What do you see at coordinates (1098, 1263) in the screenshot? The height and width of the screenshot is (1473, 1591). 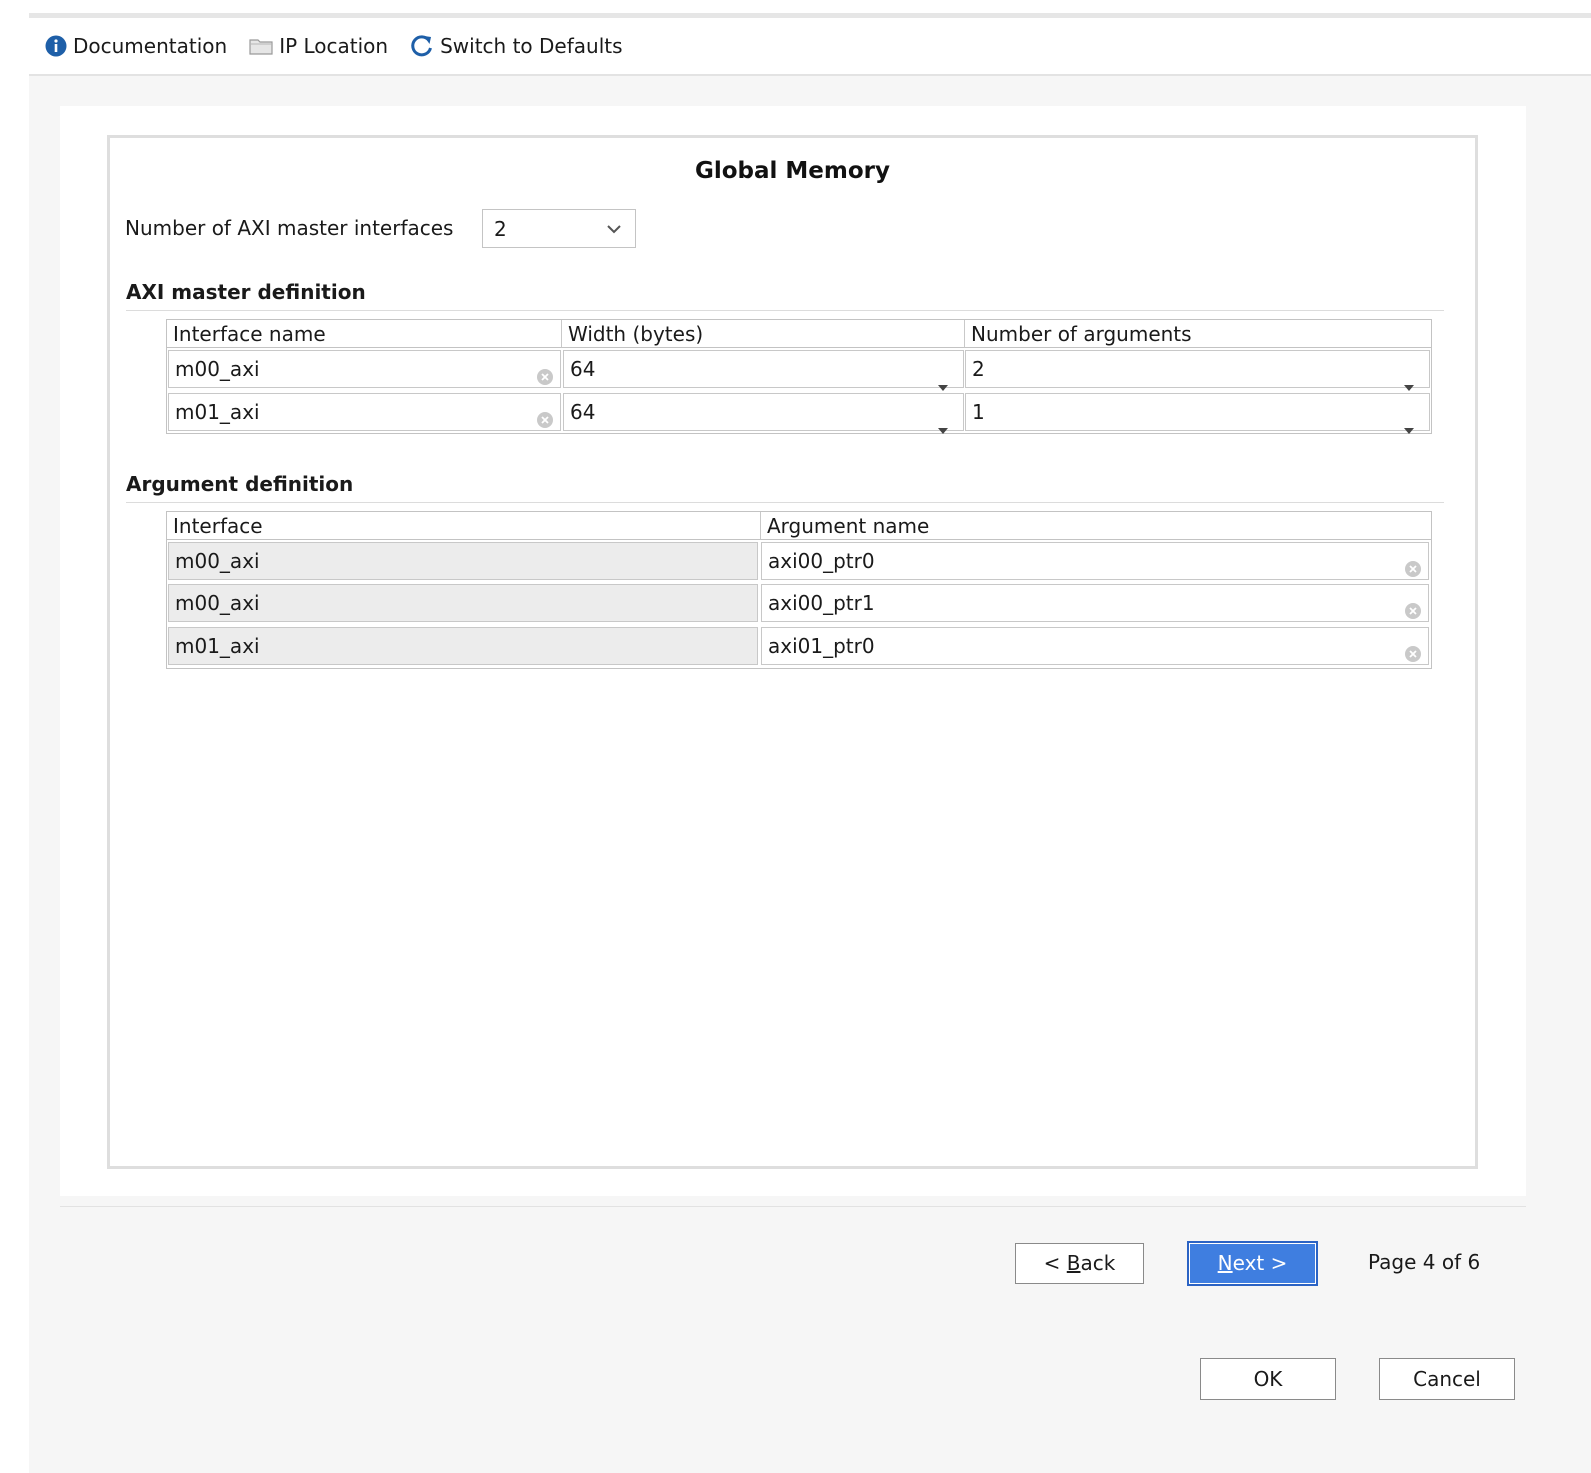 I see `back-rest: ack` at bounding box center [1098, 1263].